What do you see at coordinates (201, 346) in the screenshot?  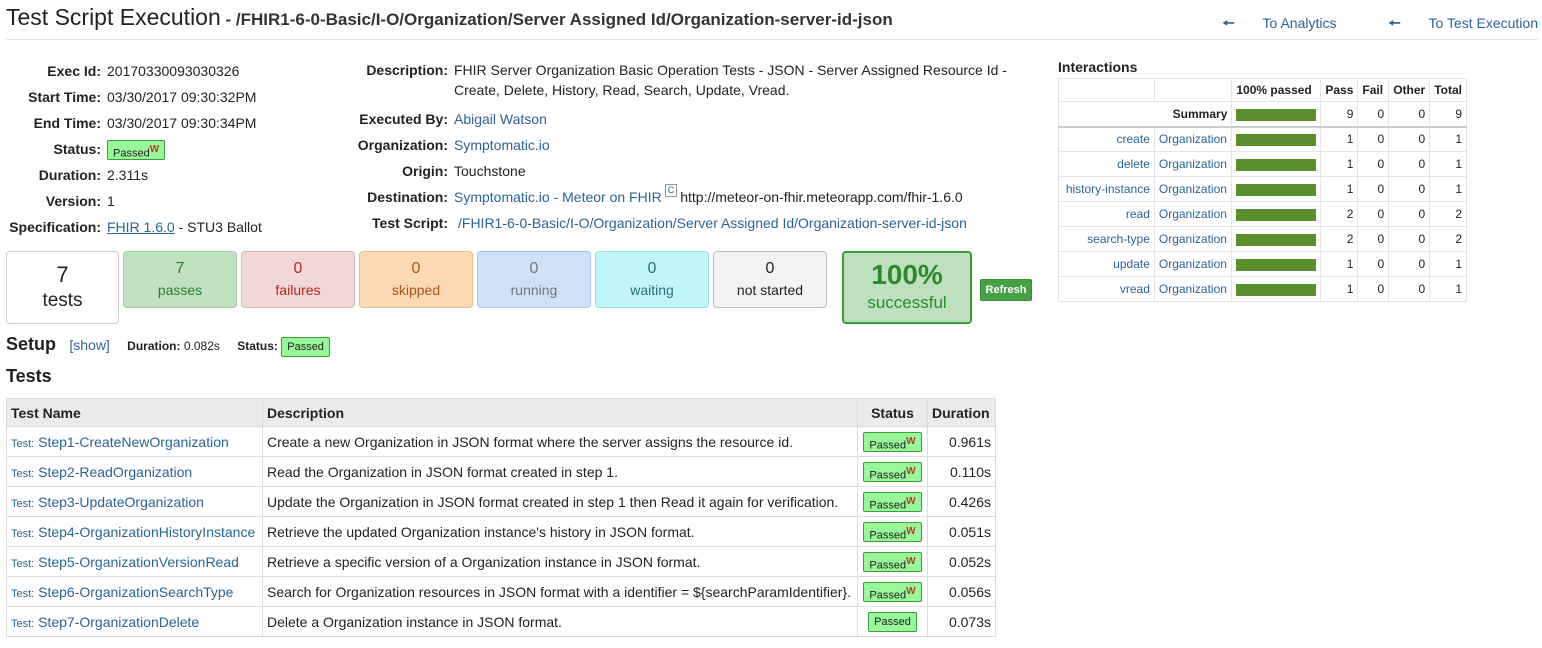 I see `setup-duration-value: 0.082s` at bounding box center [201, 346].